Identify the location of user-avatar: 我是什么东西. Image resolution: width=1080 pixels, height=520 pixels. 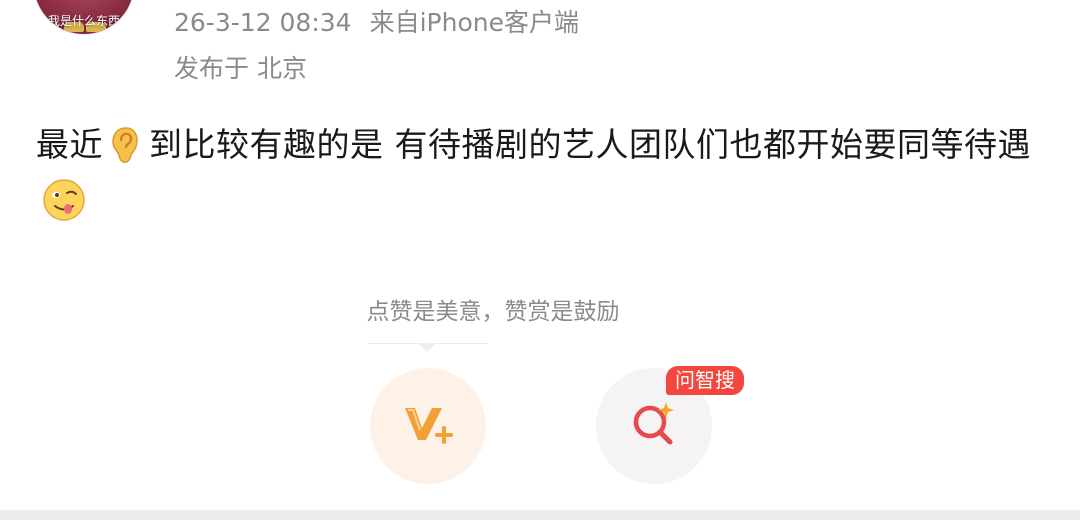
(84, 17).